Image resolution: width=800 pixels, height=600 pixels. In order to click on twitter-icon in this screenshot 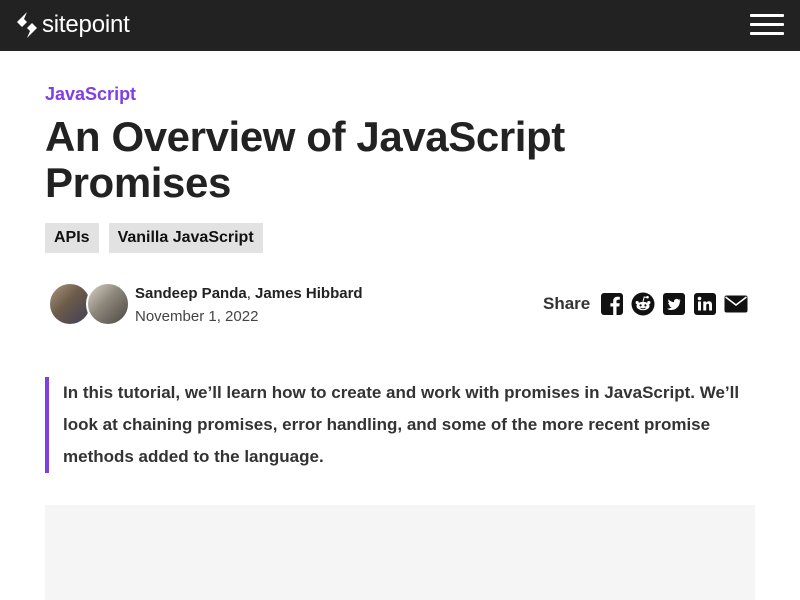, I will do `click(674, 304)`.